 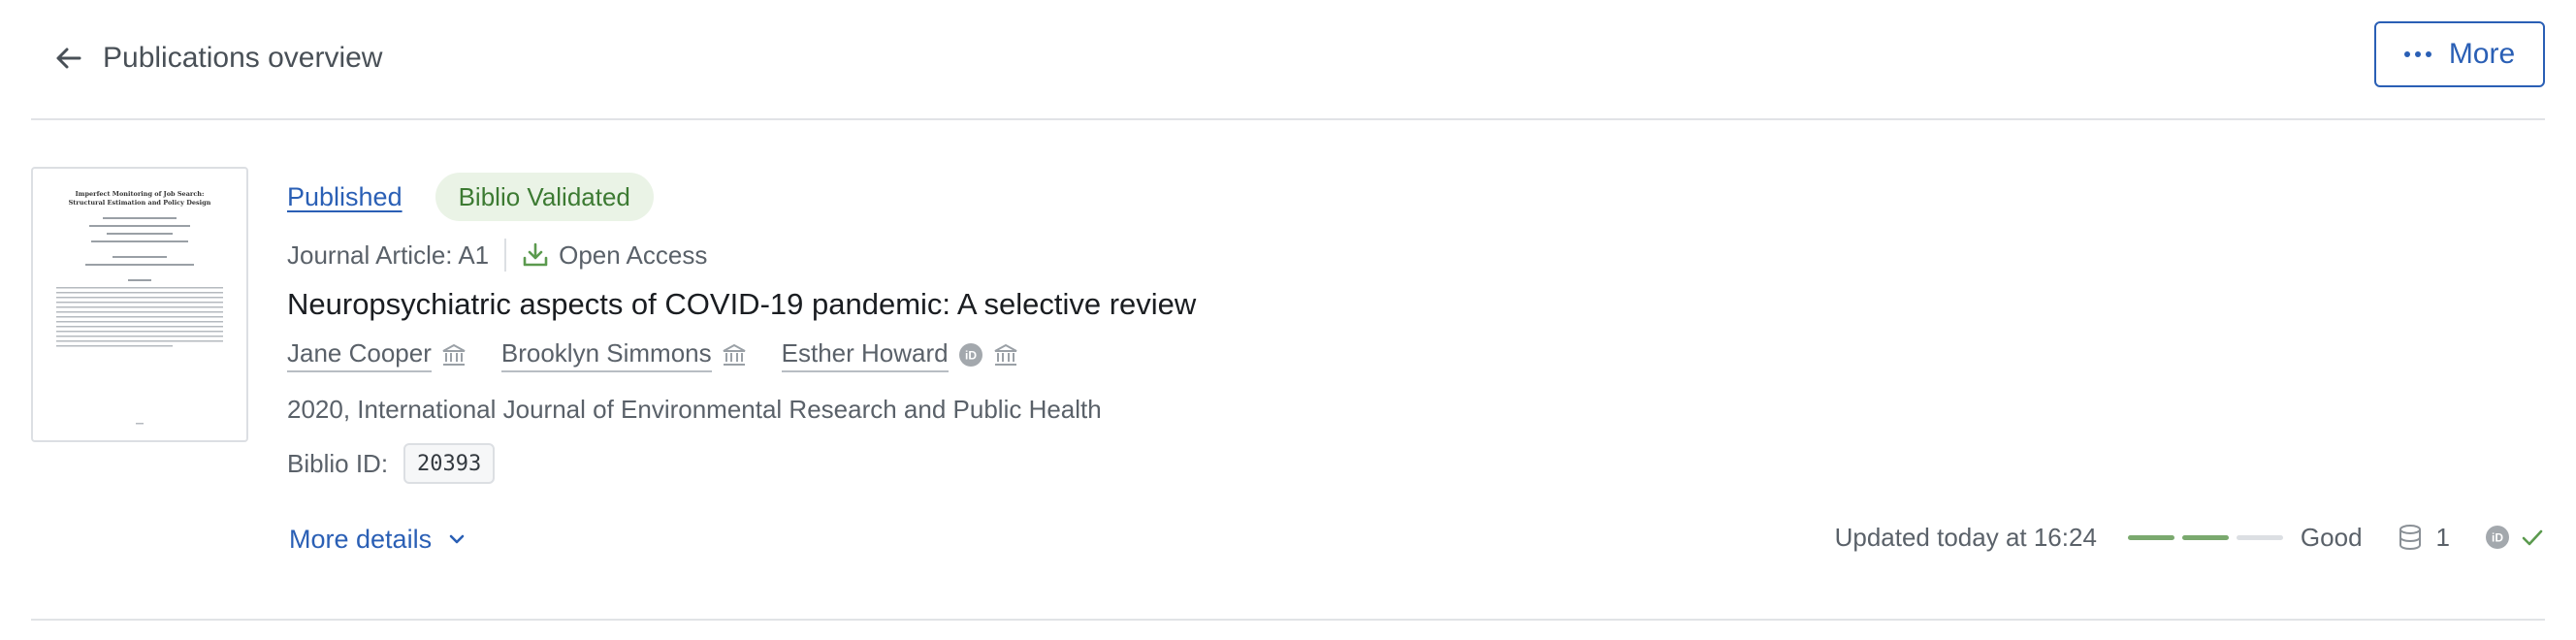 I want to click on author-name: Jane Cooper, so click(x=359, y=355).